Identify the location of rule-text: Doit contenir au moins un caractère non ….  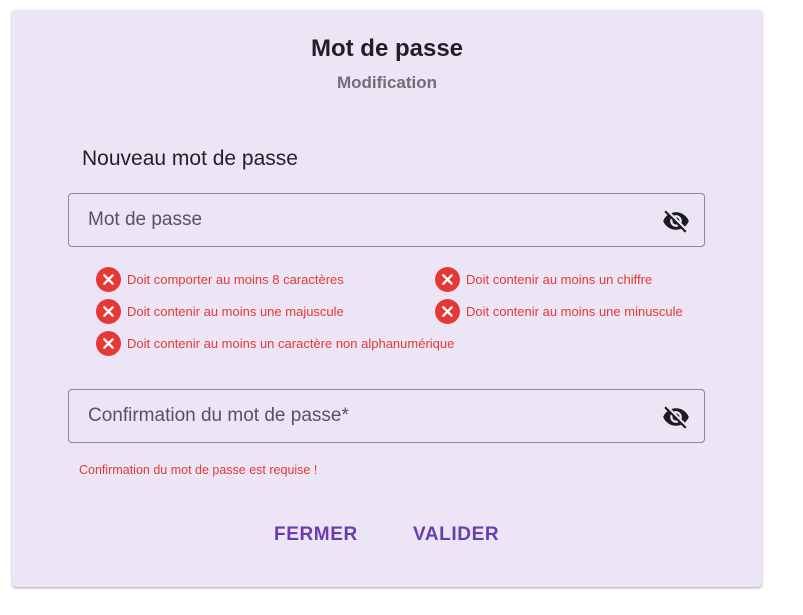
(291, 343).